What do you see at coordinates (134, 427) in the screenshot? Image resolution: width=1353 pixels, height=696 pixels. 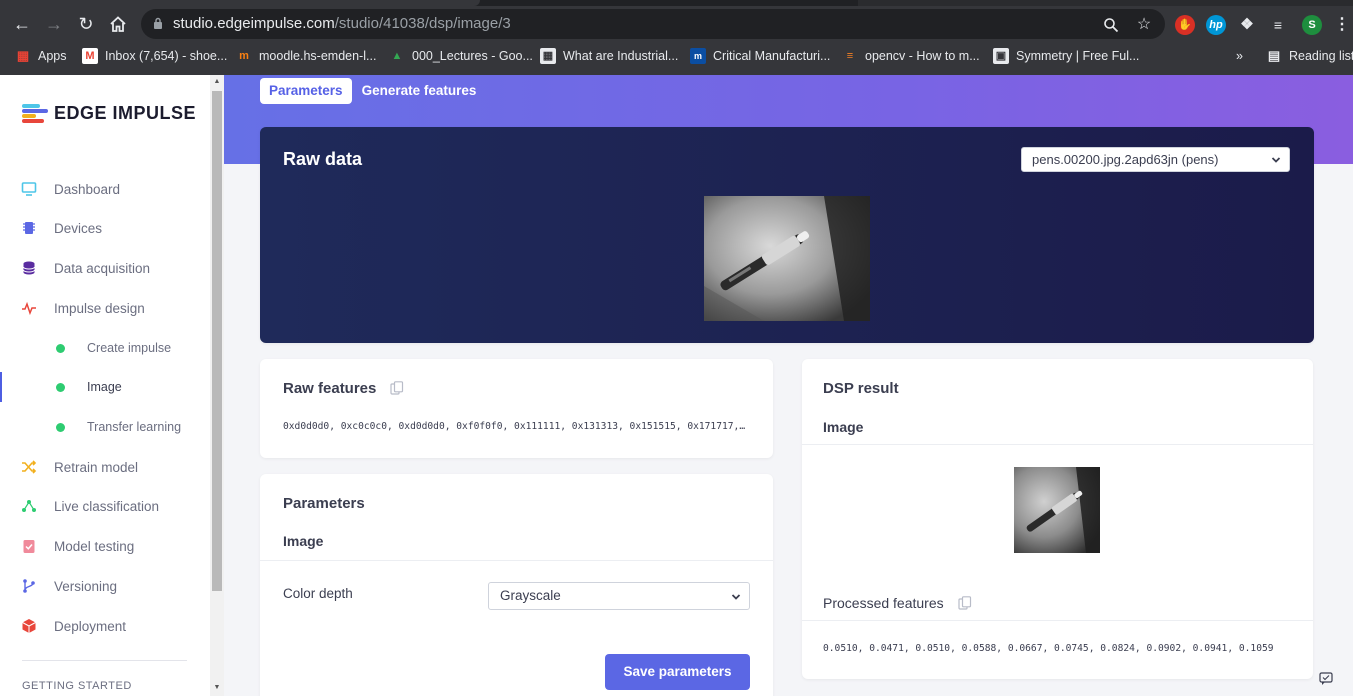 I see `sidebar-subitem-label: Transfer learning` at bounding box center [134, 427].